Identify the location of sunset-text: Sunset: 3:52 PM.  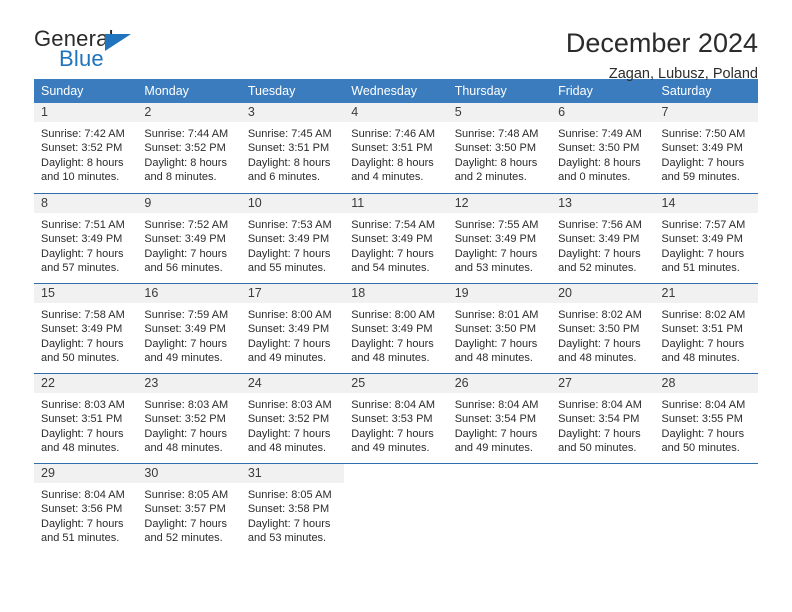
(185, 148).